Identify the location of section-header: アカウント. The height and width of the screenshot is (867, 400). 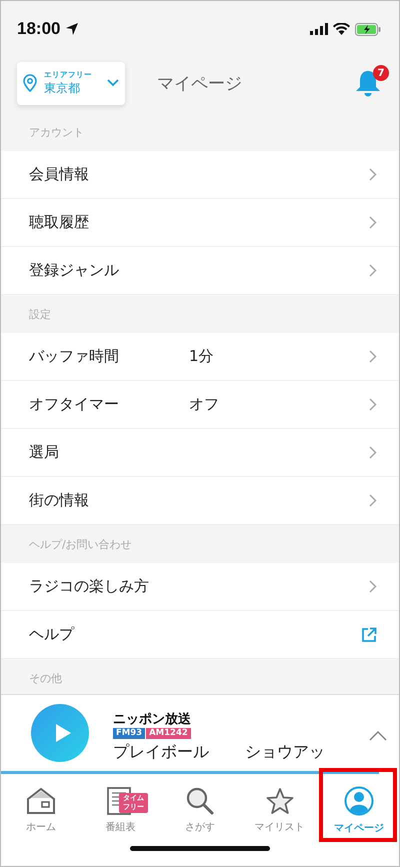
(56, 132).